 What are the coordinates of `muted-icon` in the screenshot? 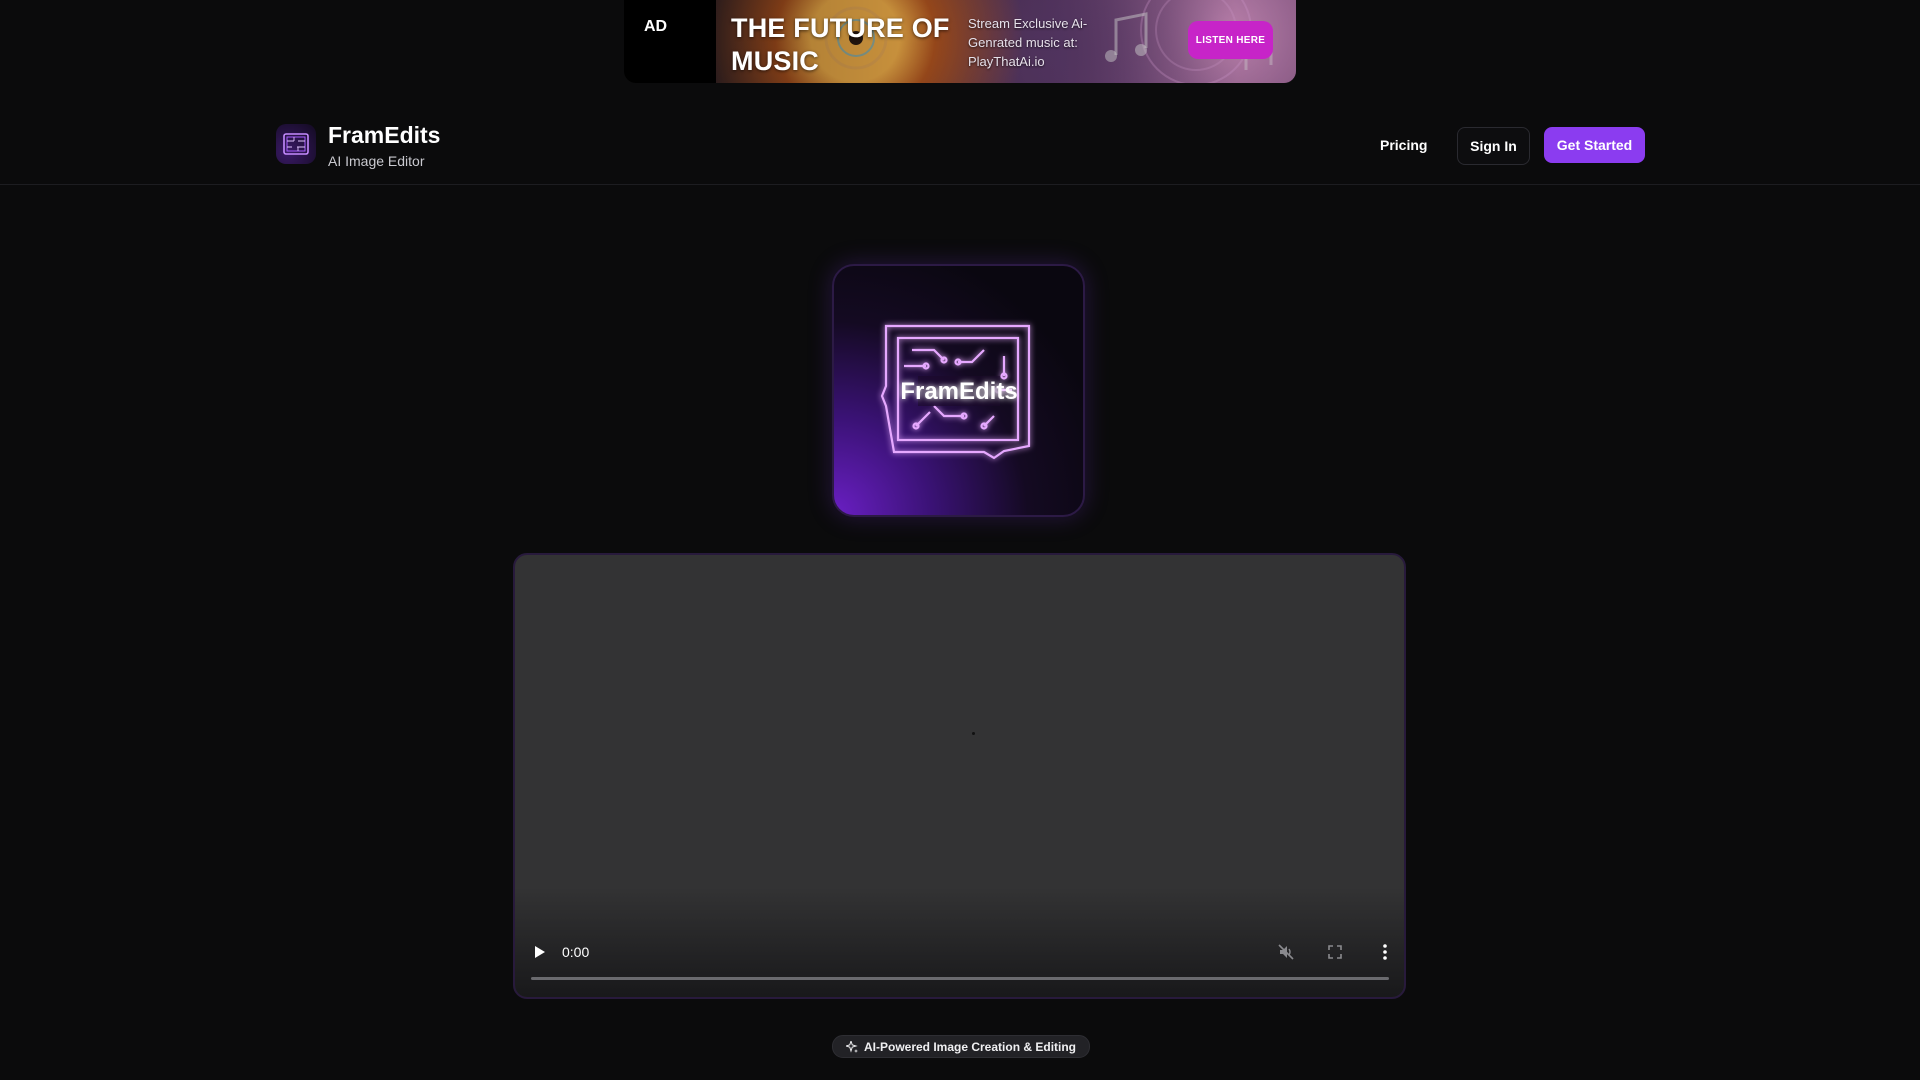 It's located at (1286, 952).